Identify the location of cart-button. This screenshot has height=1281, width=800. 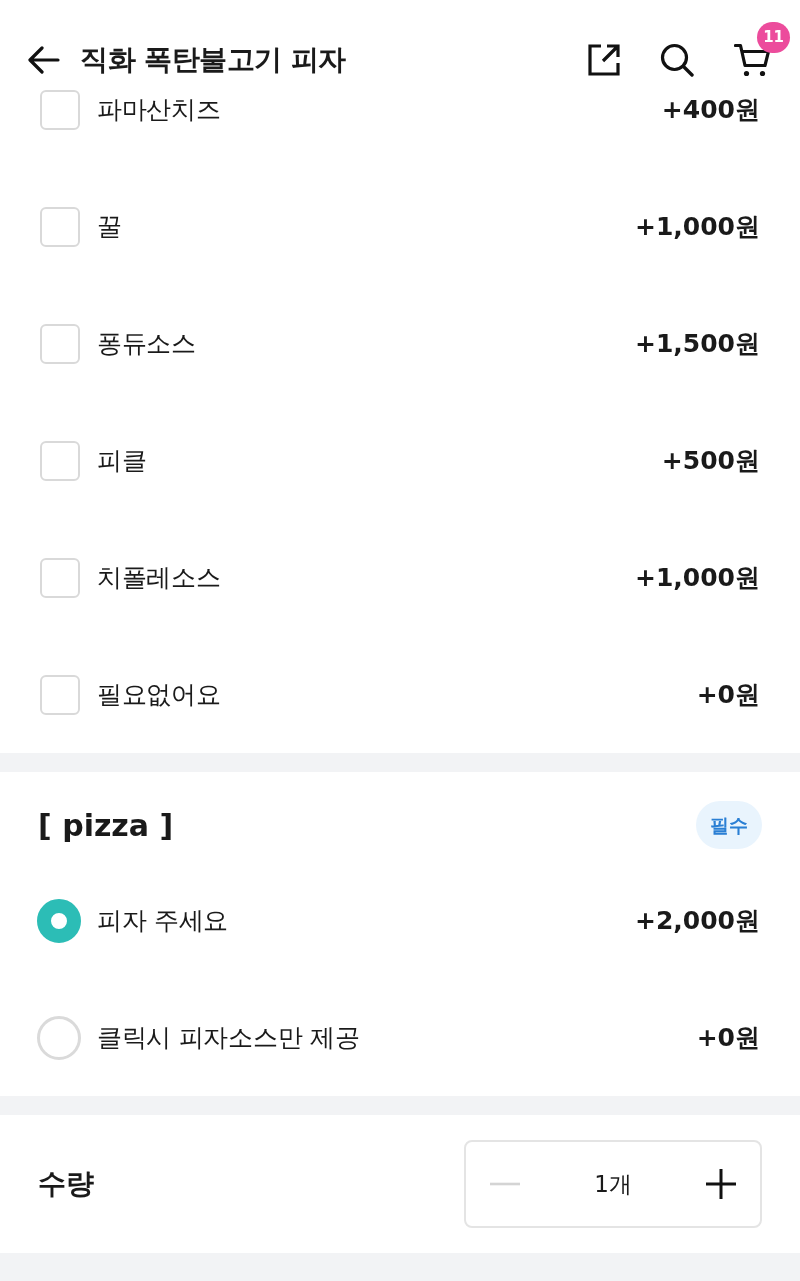
(752, 60).